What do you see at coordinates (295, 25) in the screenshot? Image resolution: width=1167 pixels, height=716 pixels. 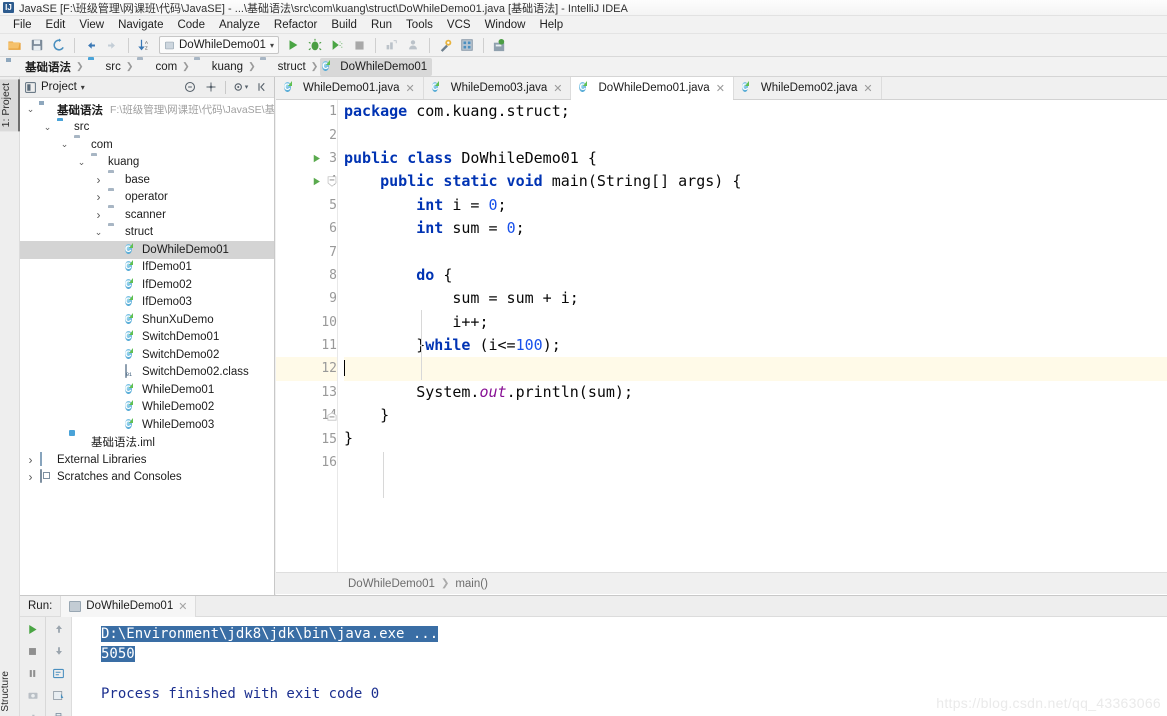 I see `menu-refactor: Refactor` at bounding box center [295, 25].